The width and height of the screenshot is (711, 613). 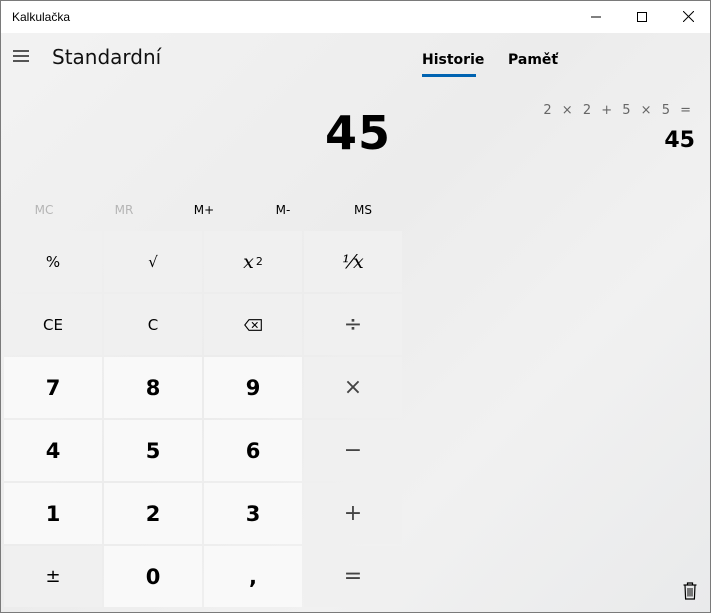 I want to click on memory-store-button: MS, so click(x=363, y=210).